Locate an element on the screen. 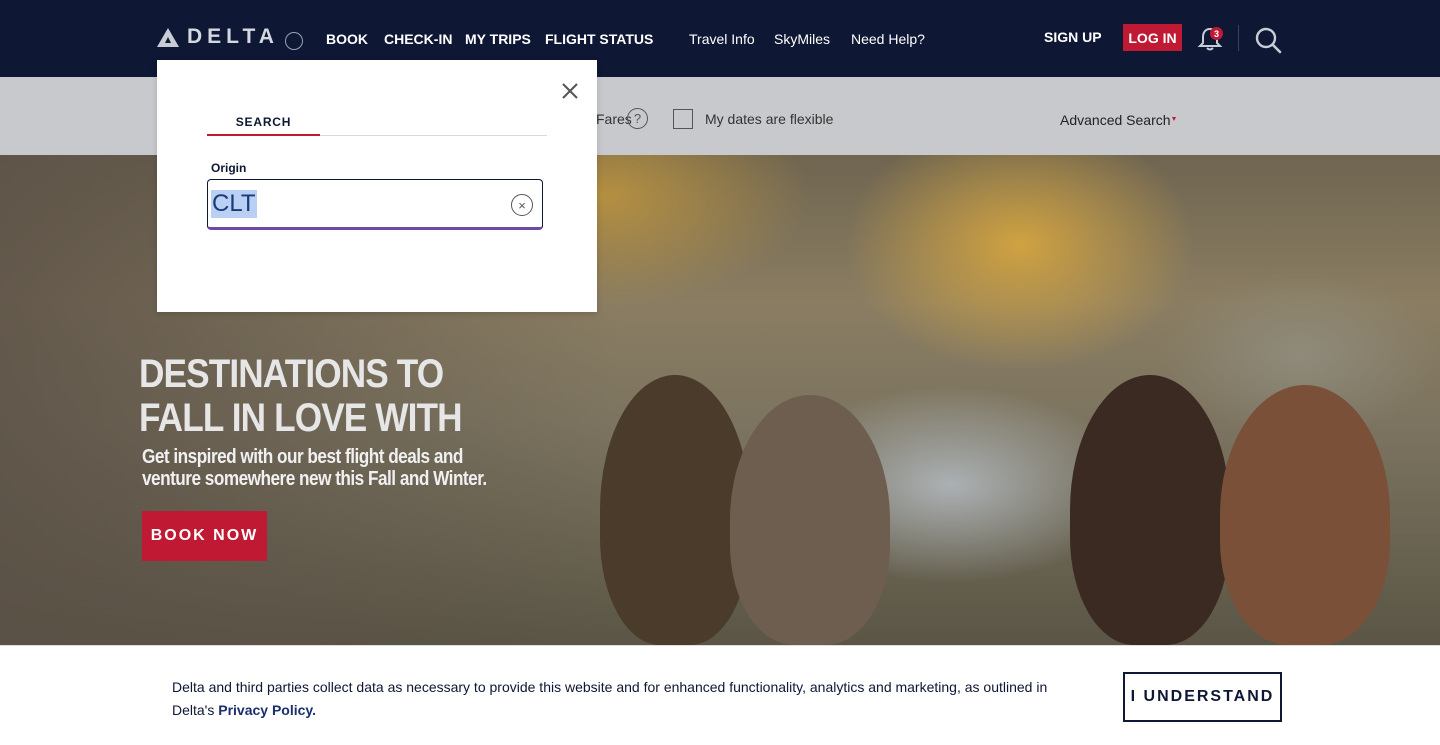  delta-logo: DELTA is located at coordinates (230, 37).